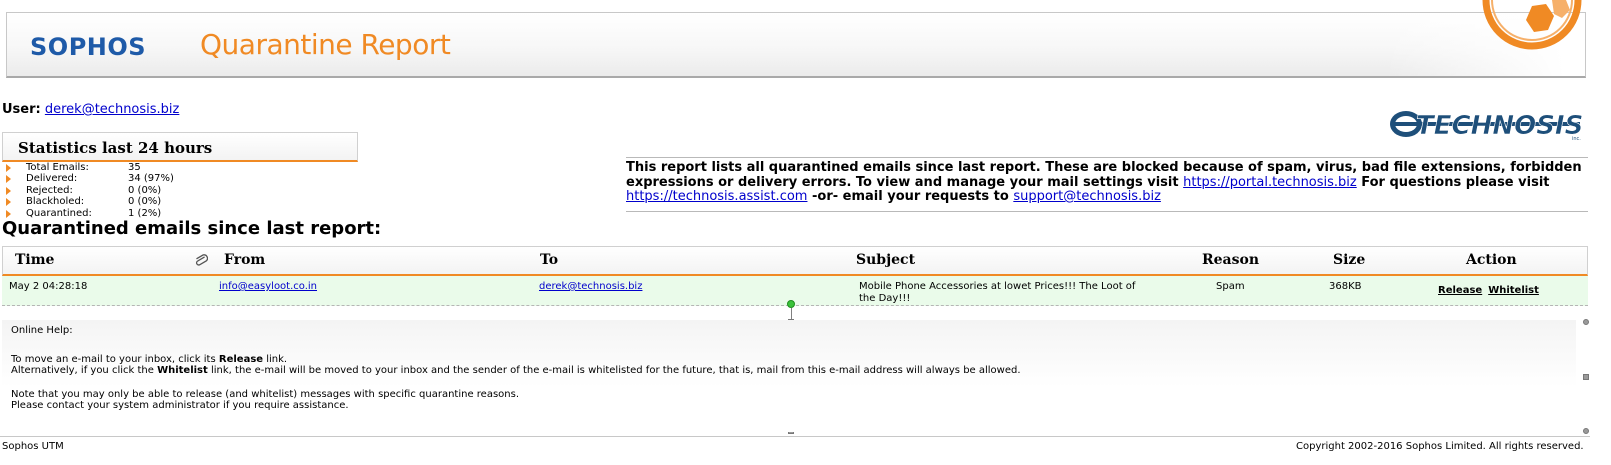 The height and width of the screenshot is (465, 1611). What do you see at coordinates (1586, 377) in the screenshot?
I see `resize-handle-right` at bounding box center [1586, 377].